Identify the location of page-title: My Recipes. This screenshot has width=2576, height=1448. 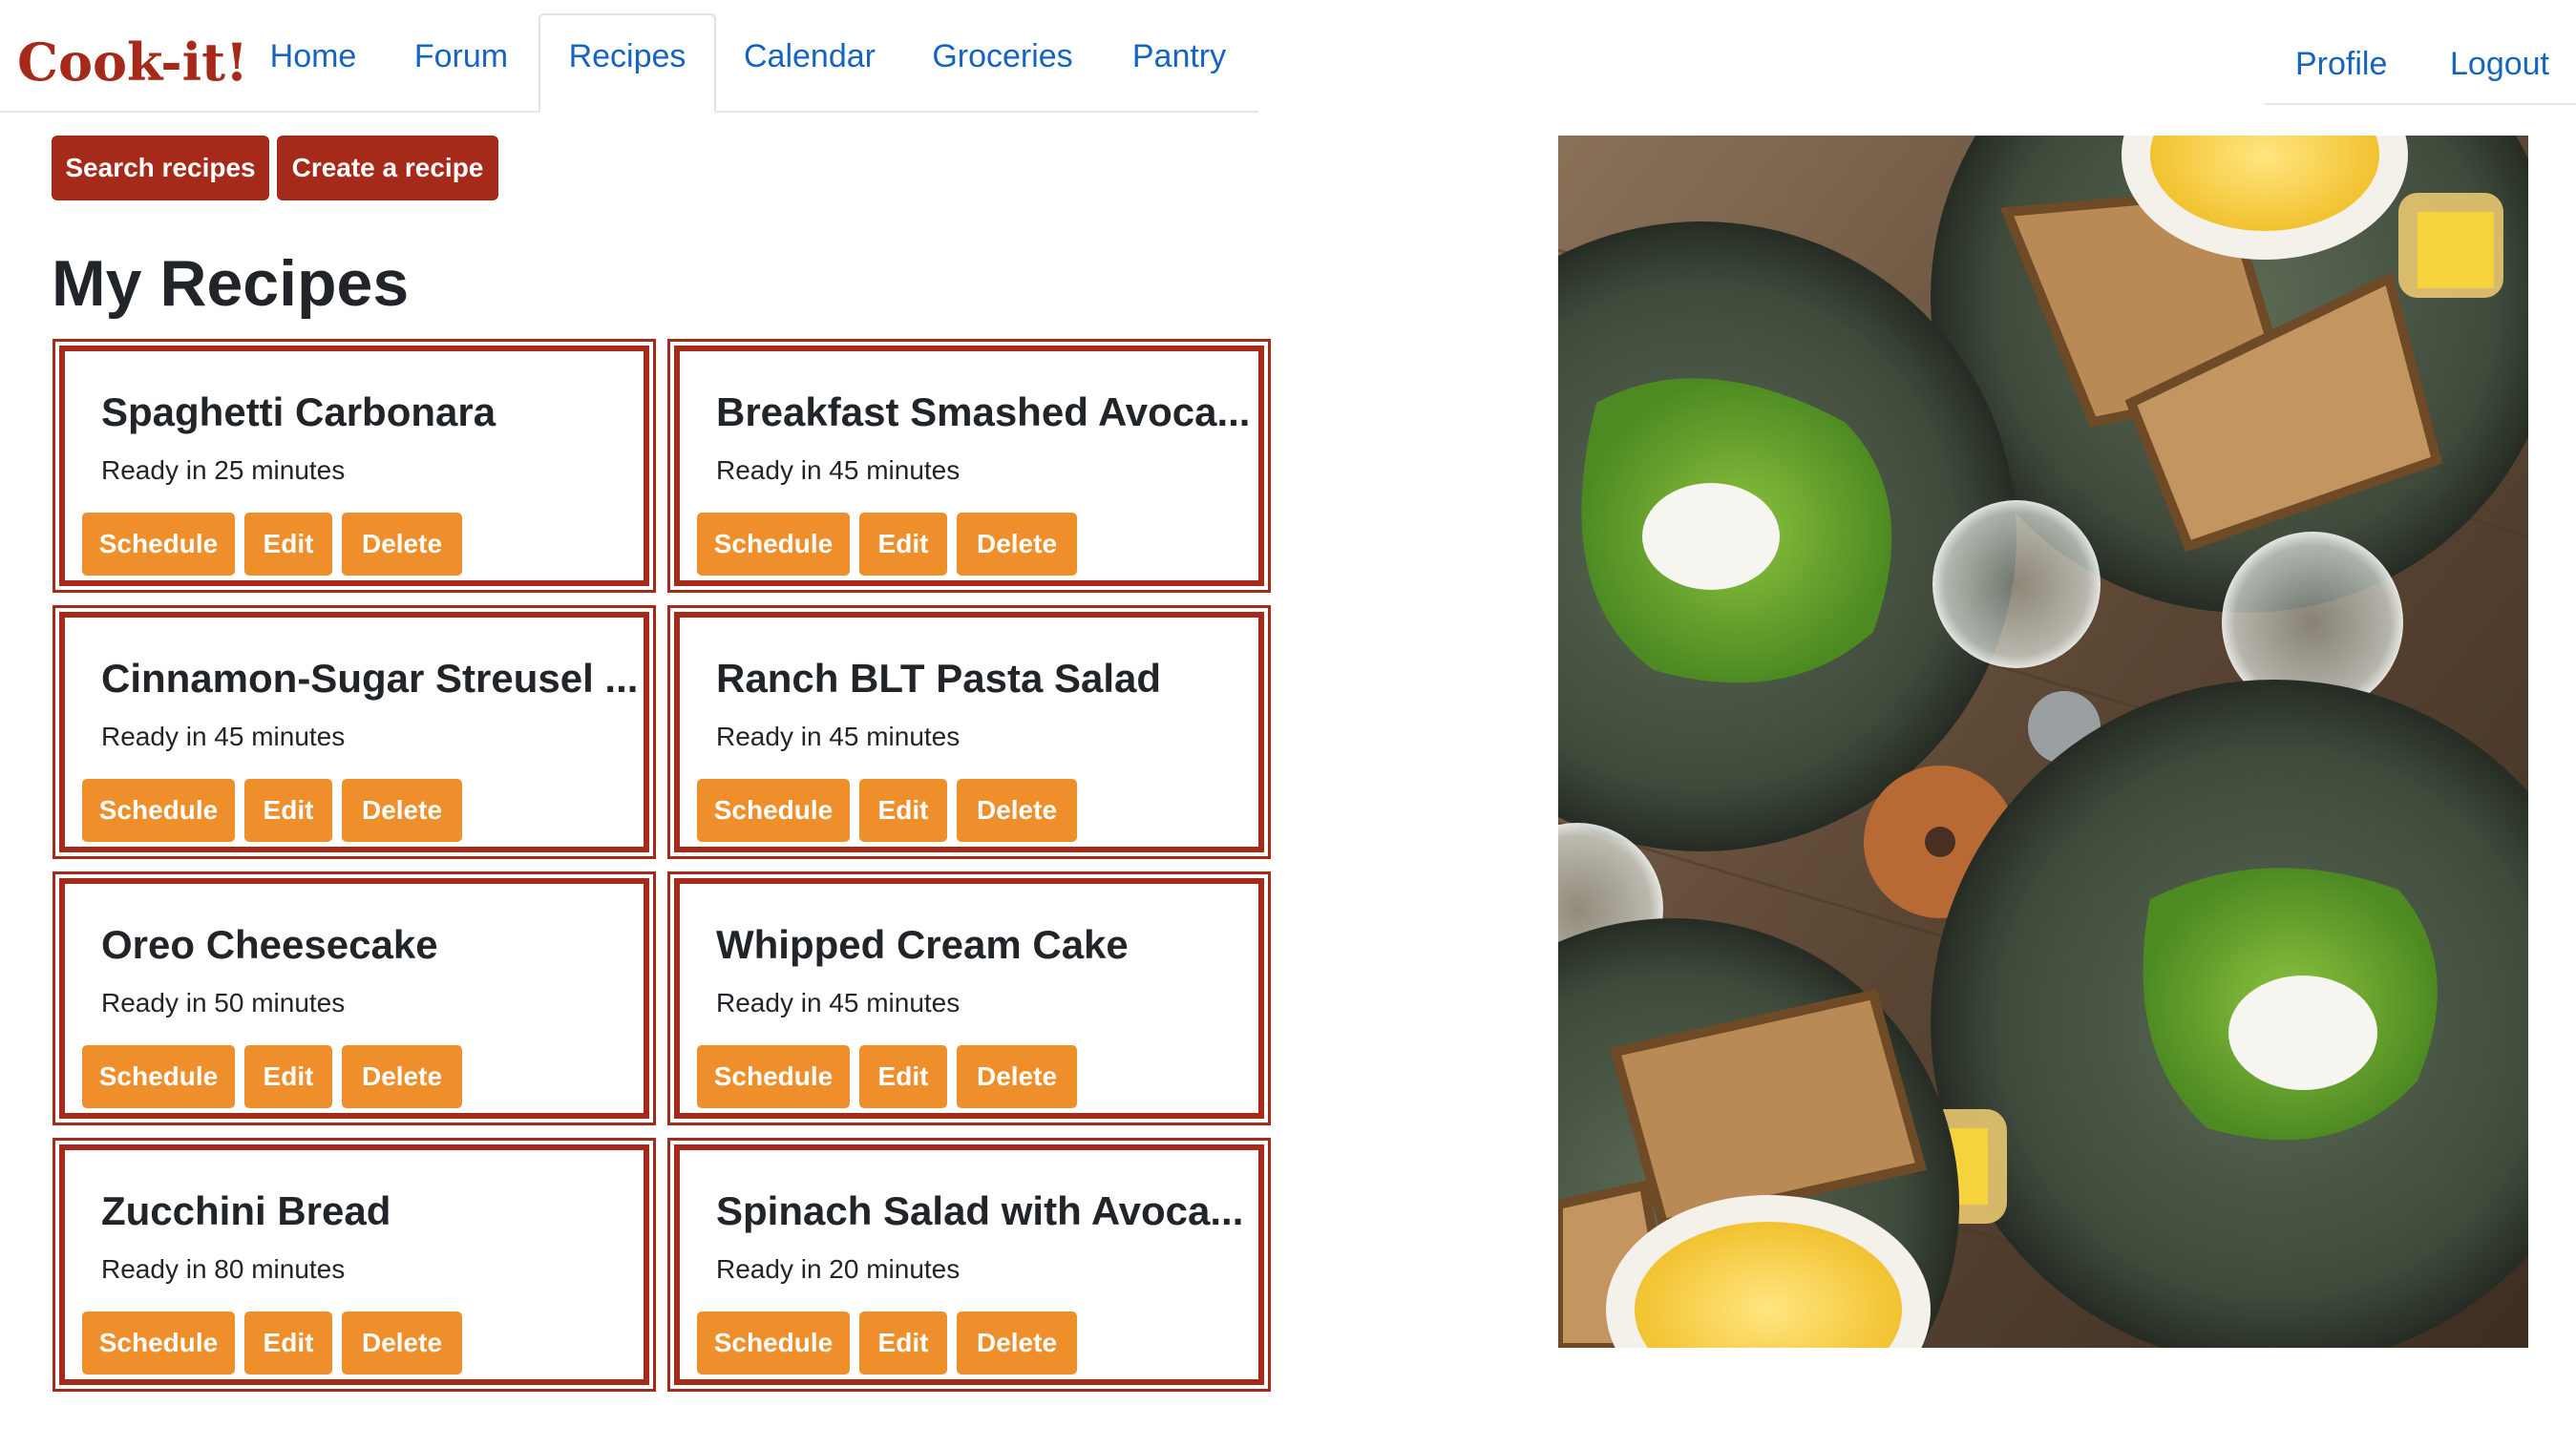
(231, 283).